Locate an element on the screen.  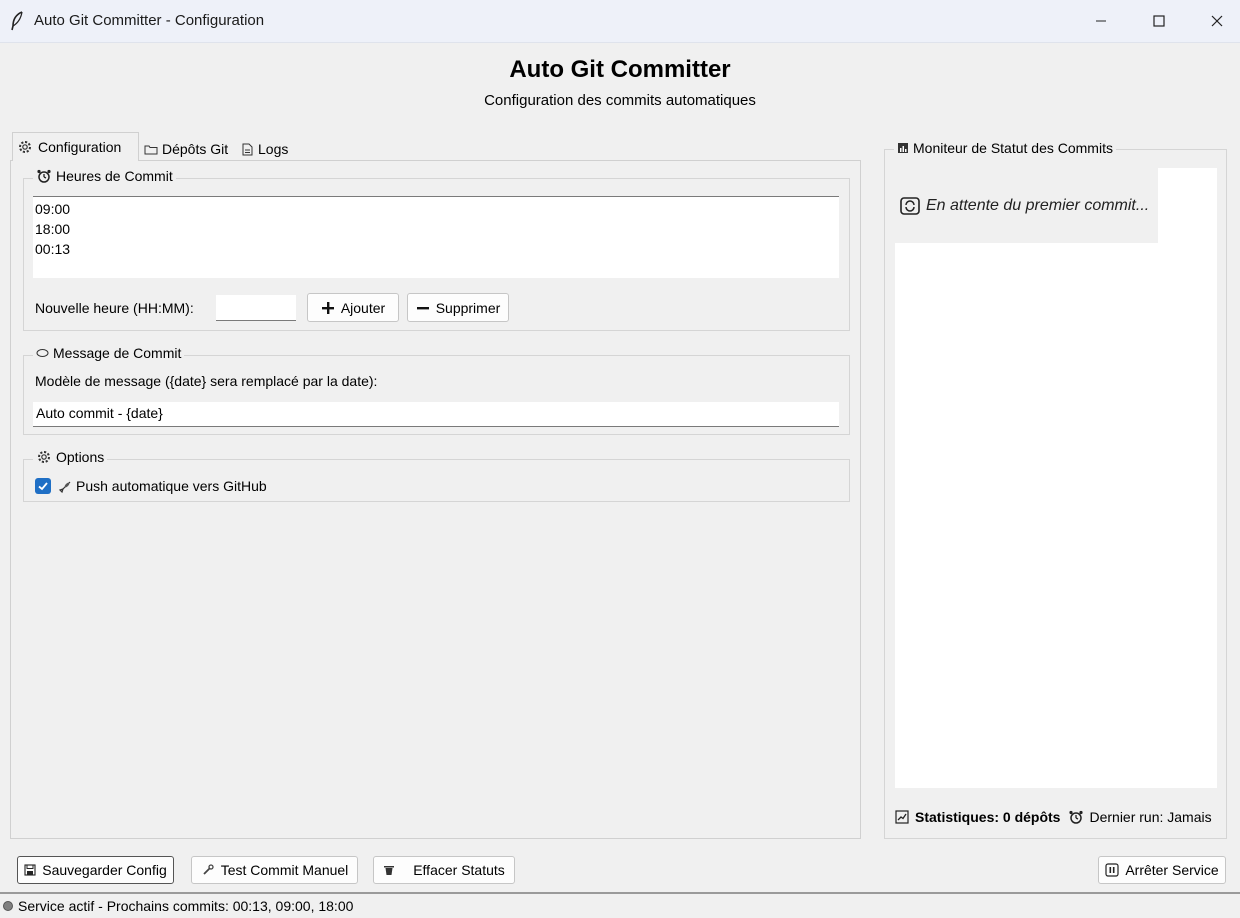
add-hour-label: Ajouter is located at coordinates (363, 307).